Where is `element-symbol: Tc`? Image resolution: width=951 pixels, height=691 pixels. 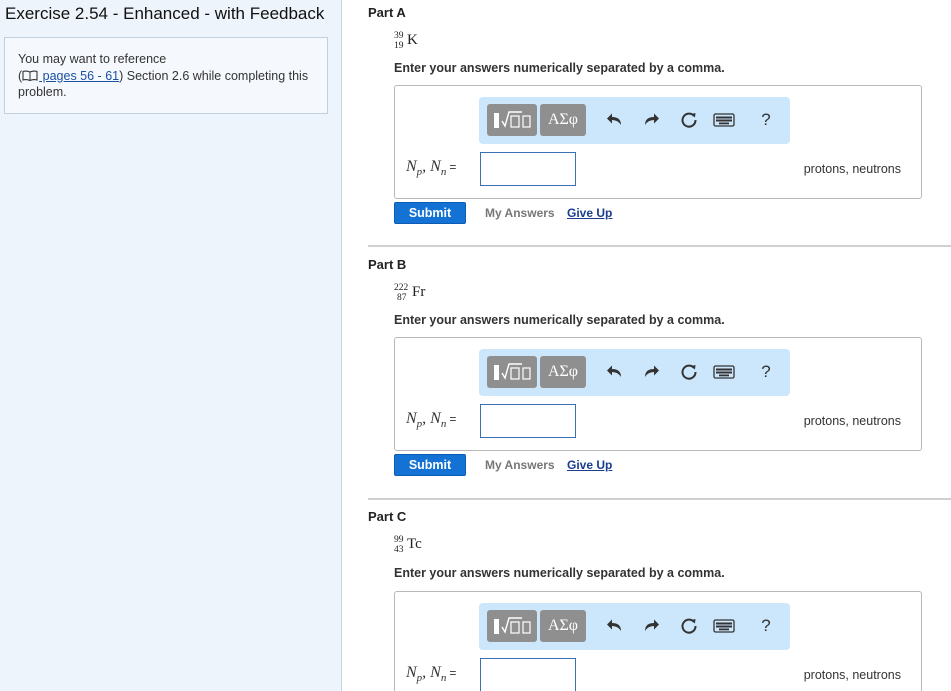 element-symbol: Tc is located at coordinates (414, 544).